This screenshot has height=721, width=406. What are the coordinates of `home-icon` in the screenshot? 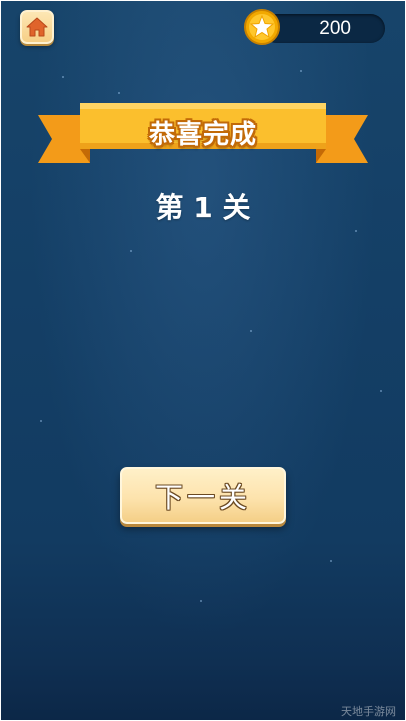 It's located at (37, 27).